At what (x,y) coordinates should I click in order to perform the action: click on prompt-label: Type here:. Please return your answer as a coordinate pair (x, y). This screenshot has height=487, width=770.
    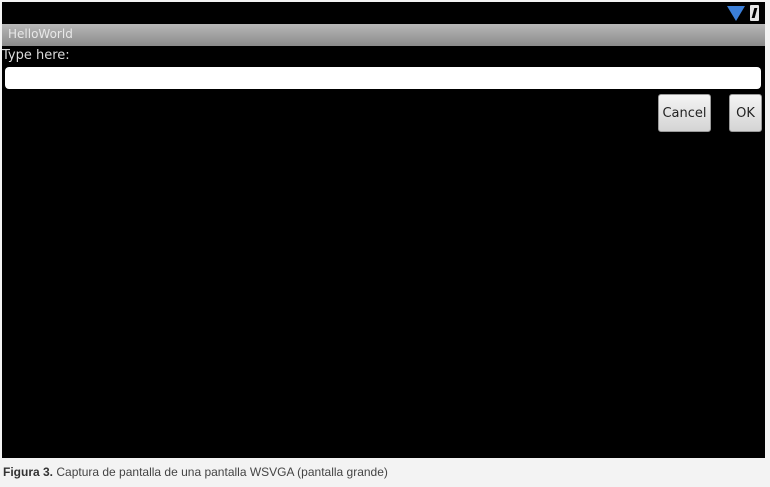
    Looking at the image, I should click on (36, 55).